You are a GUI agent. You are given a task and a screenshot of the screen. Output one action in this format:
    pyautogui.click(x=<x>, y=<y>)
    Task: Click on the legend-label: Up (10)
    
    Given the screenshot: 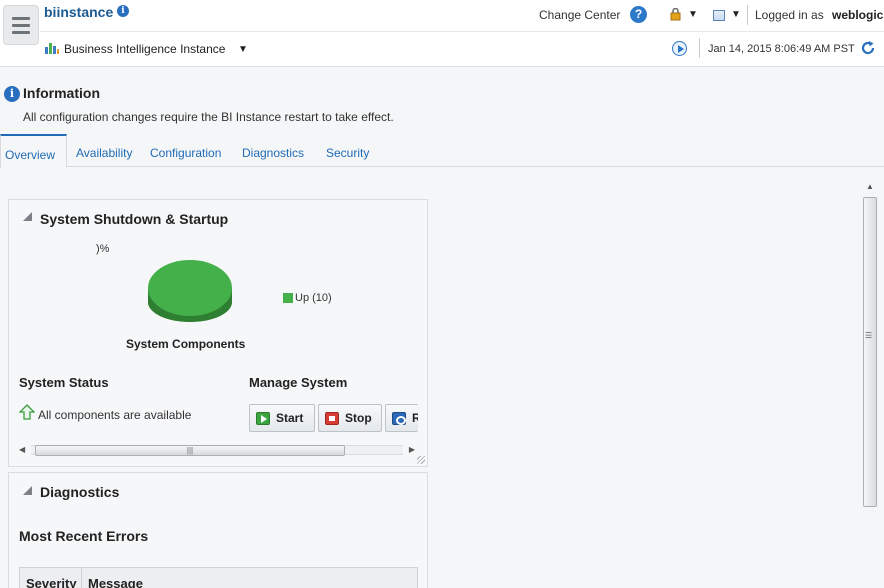 What is the action you would take?
    pyautogui.click(x=313, y=298)
    